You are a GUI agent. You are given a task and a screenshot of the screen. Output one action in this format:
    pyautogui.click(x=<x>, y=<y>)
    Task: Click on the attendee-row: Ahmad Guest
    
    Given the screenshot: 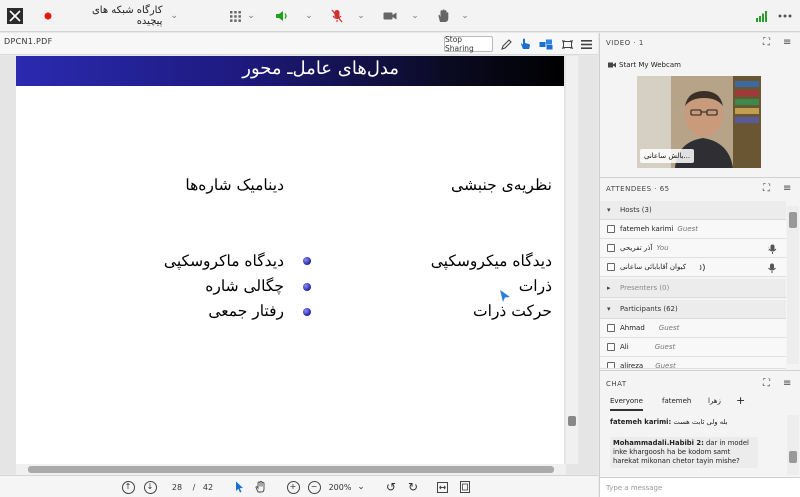 What is the action you would take?
    pyautogui.click(x=693, y=328)
    